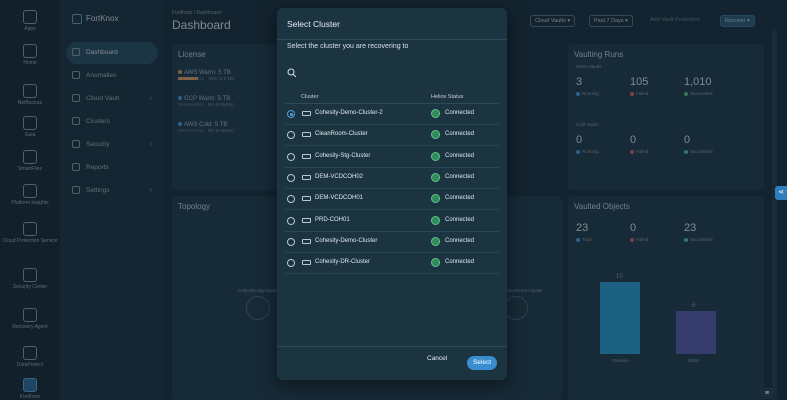 This screenshot has width=787, height=400. Describe the element at coordinates (392, 242) in the screenshot. I see `cluster-row: Cohesity-Demo-Cluster Connected` at that location.